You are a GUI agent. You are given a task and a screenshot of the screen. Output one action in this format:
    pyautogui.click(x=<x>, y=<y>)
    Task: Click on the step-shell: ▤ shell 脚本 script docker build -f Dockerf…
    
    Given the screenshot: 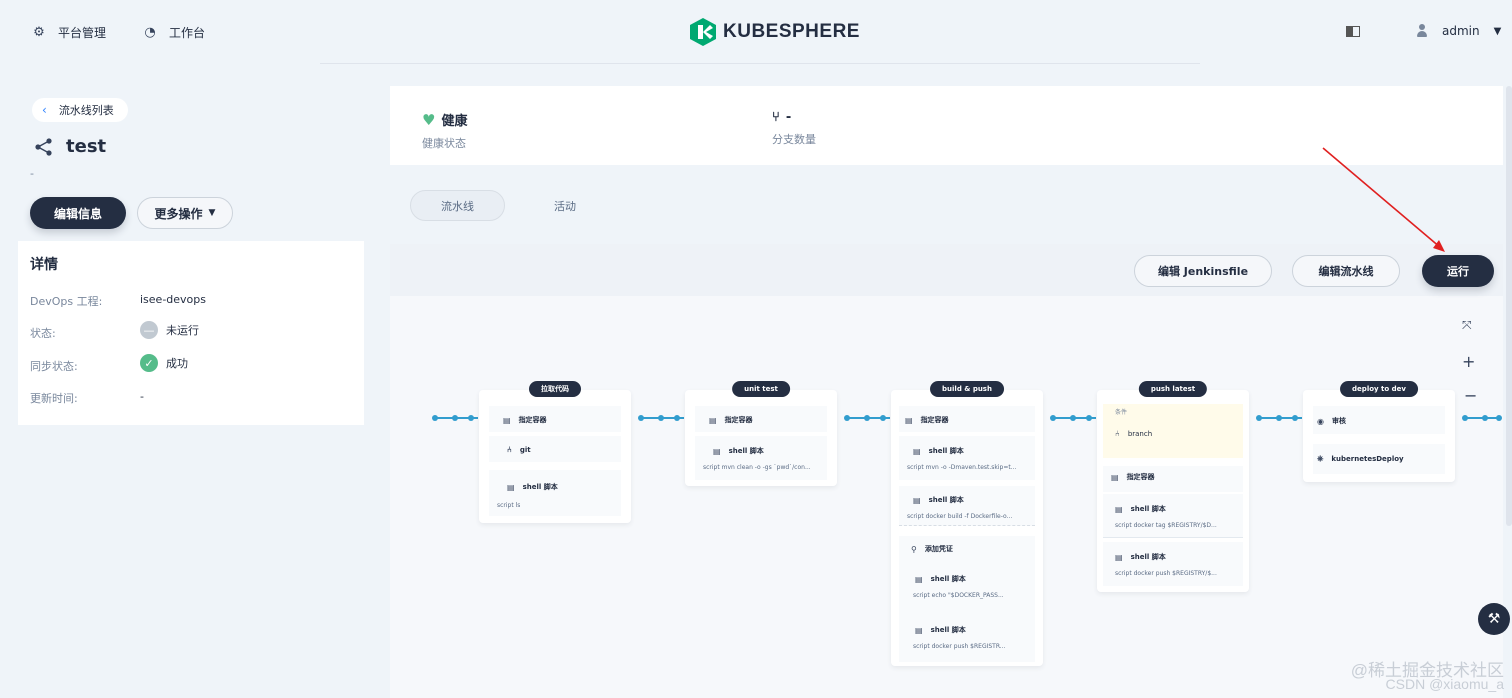 What is the action you would take?
    pyautogui.click(x=967, y=506)
    